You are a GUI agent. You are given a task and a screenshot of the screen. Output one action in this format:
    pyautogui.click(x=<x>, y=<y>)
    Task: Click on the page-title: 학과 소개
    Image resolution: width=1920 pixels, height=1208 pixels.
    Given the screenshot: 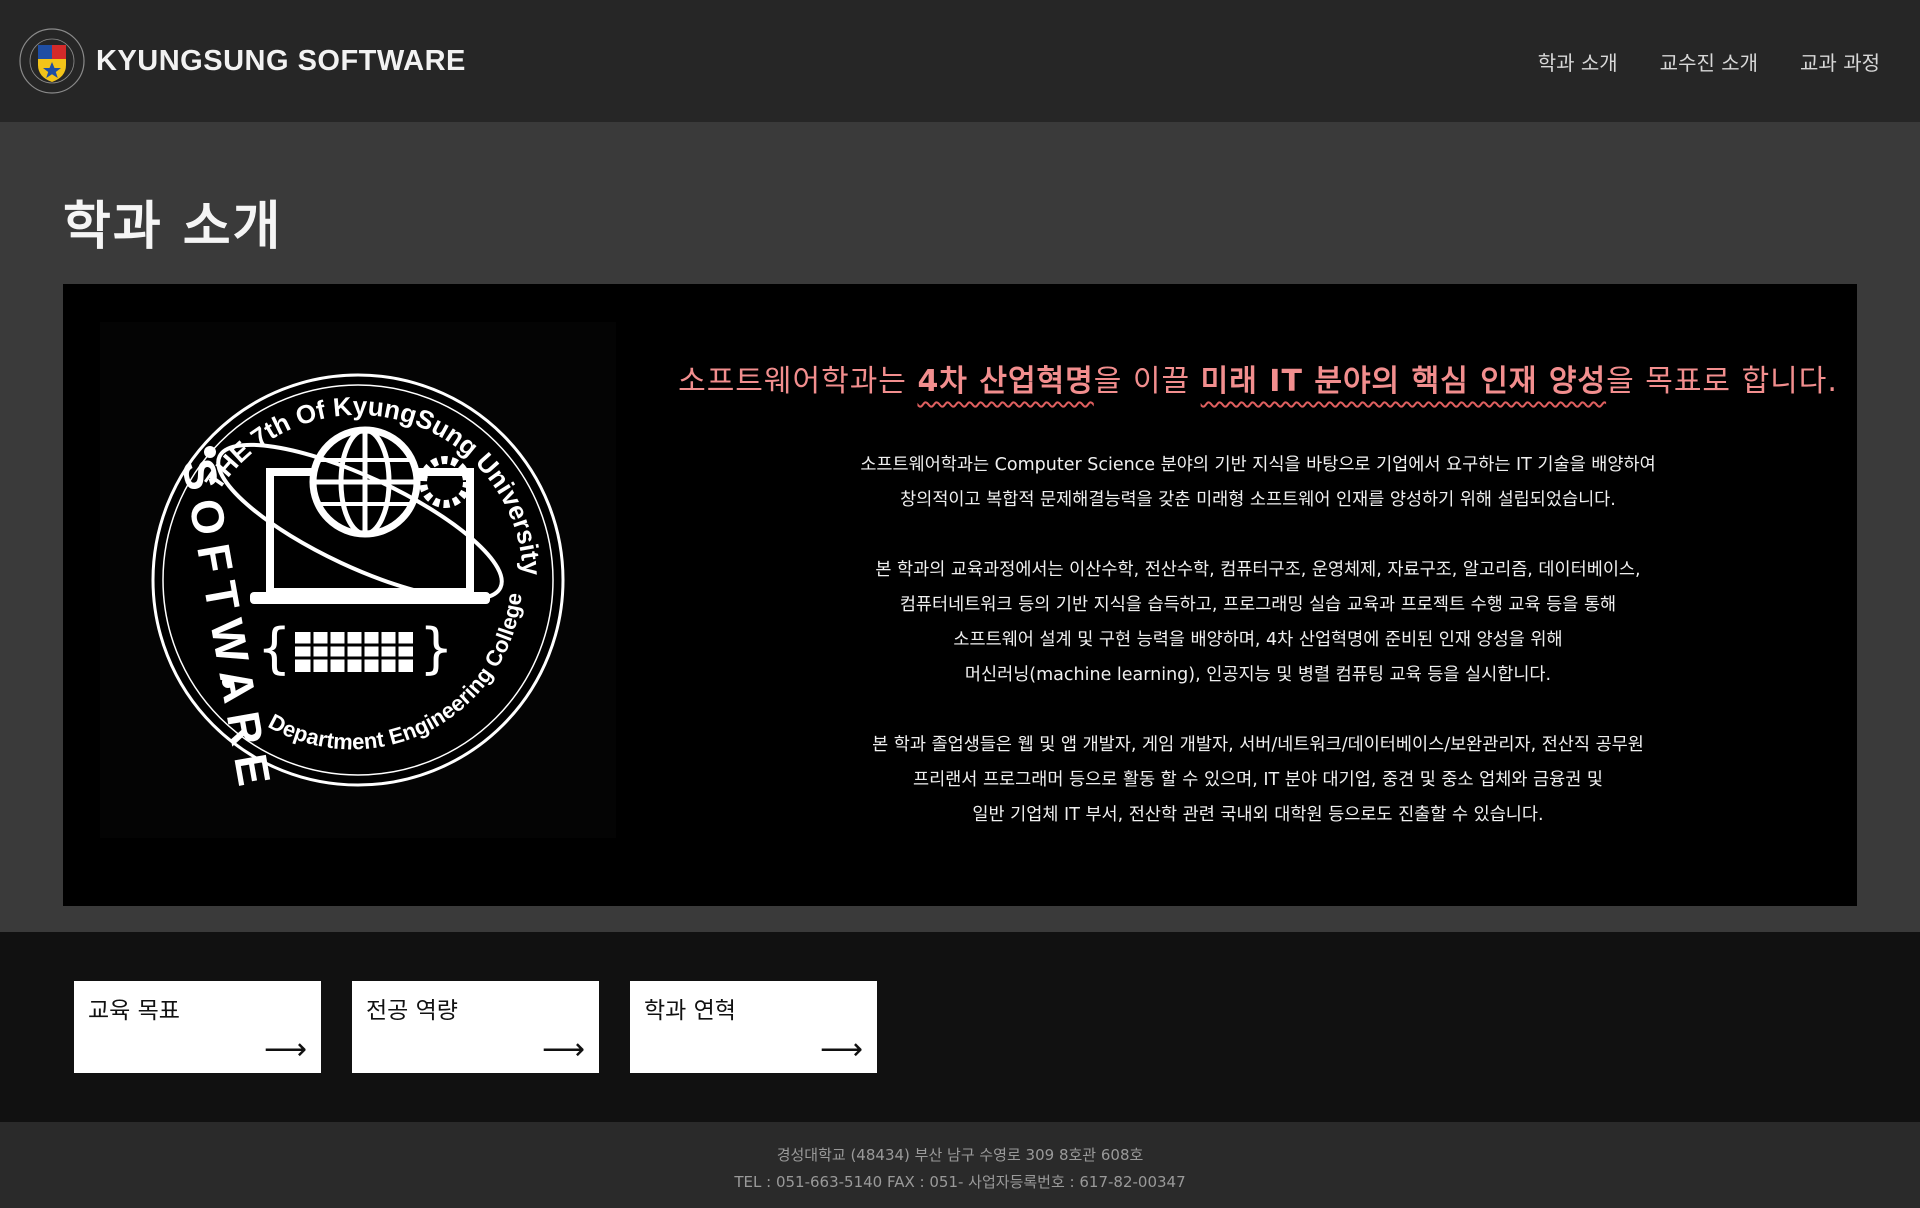 What is the action you would take?
    pyautogui.click(x=173, y=227)
    